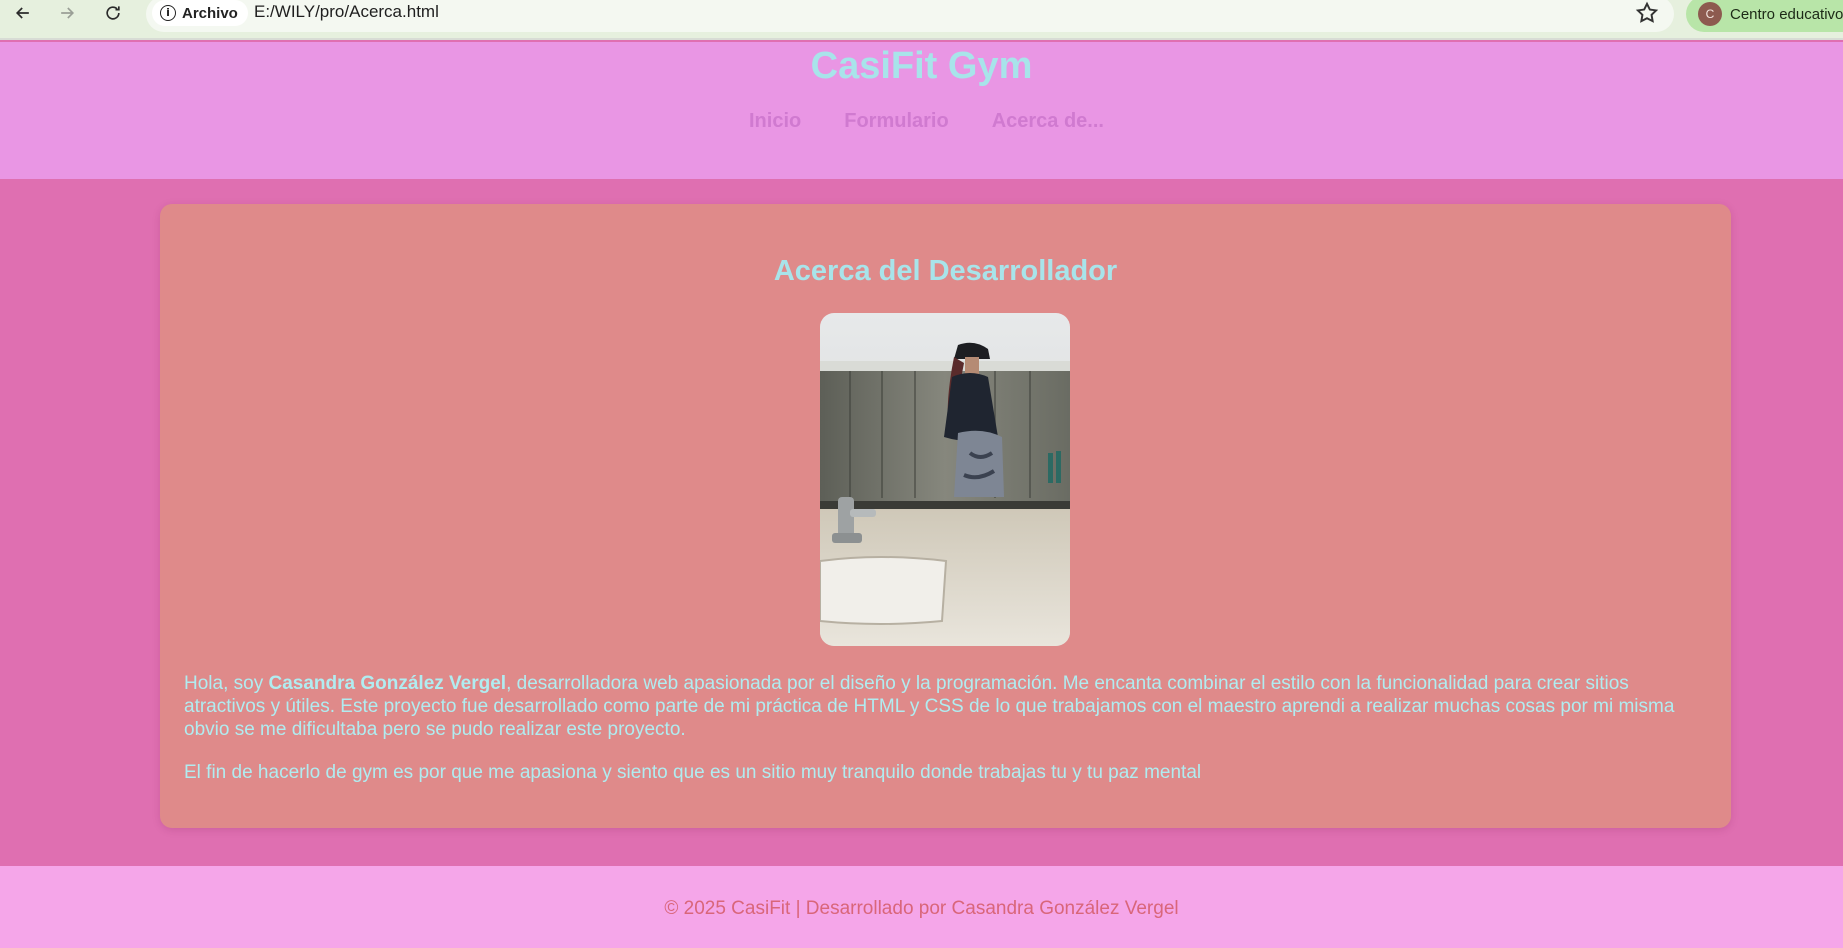 This screenshot has width=1843, height=948. Describe the element at coordinates (945, 271) in the screenshot. I see `about-title: Acerca del Desarrollador` at that location.